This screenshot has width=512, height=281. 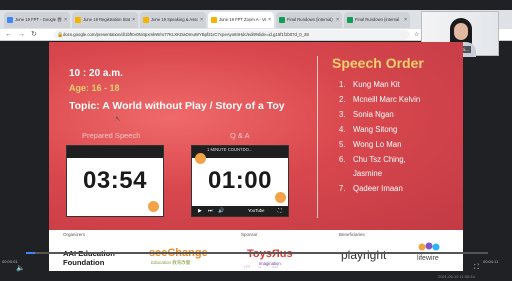 I want to click on qa-countdown: 01:00, so click(x=240, y=180).